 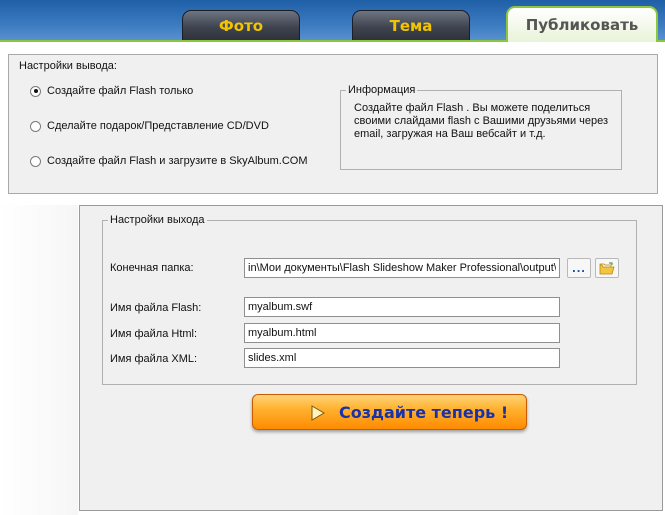 What do you see at coordinates (154, 334) in the screenshot?
I see `html-filename-label: Имя файла Html:` at bounding box center [154, 334].